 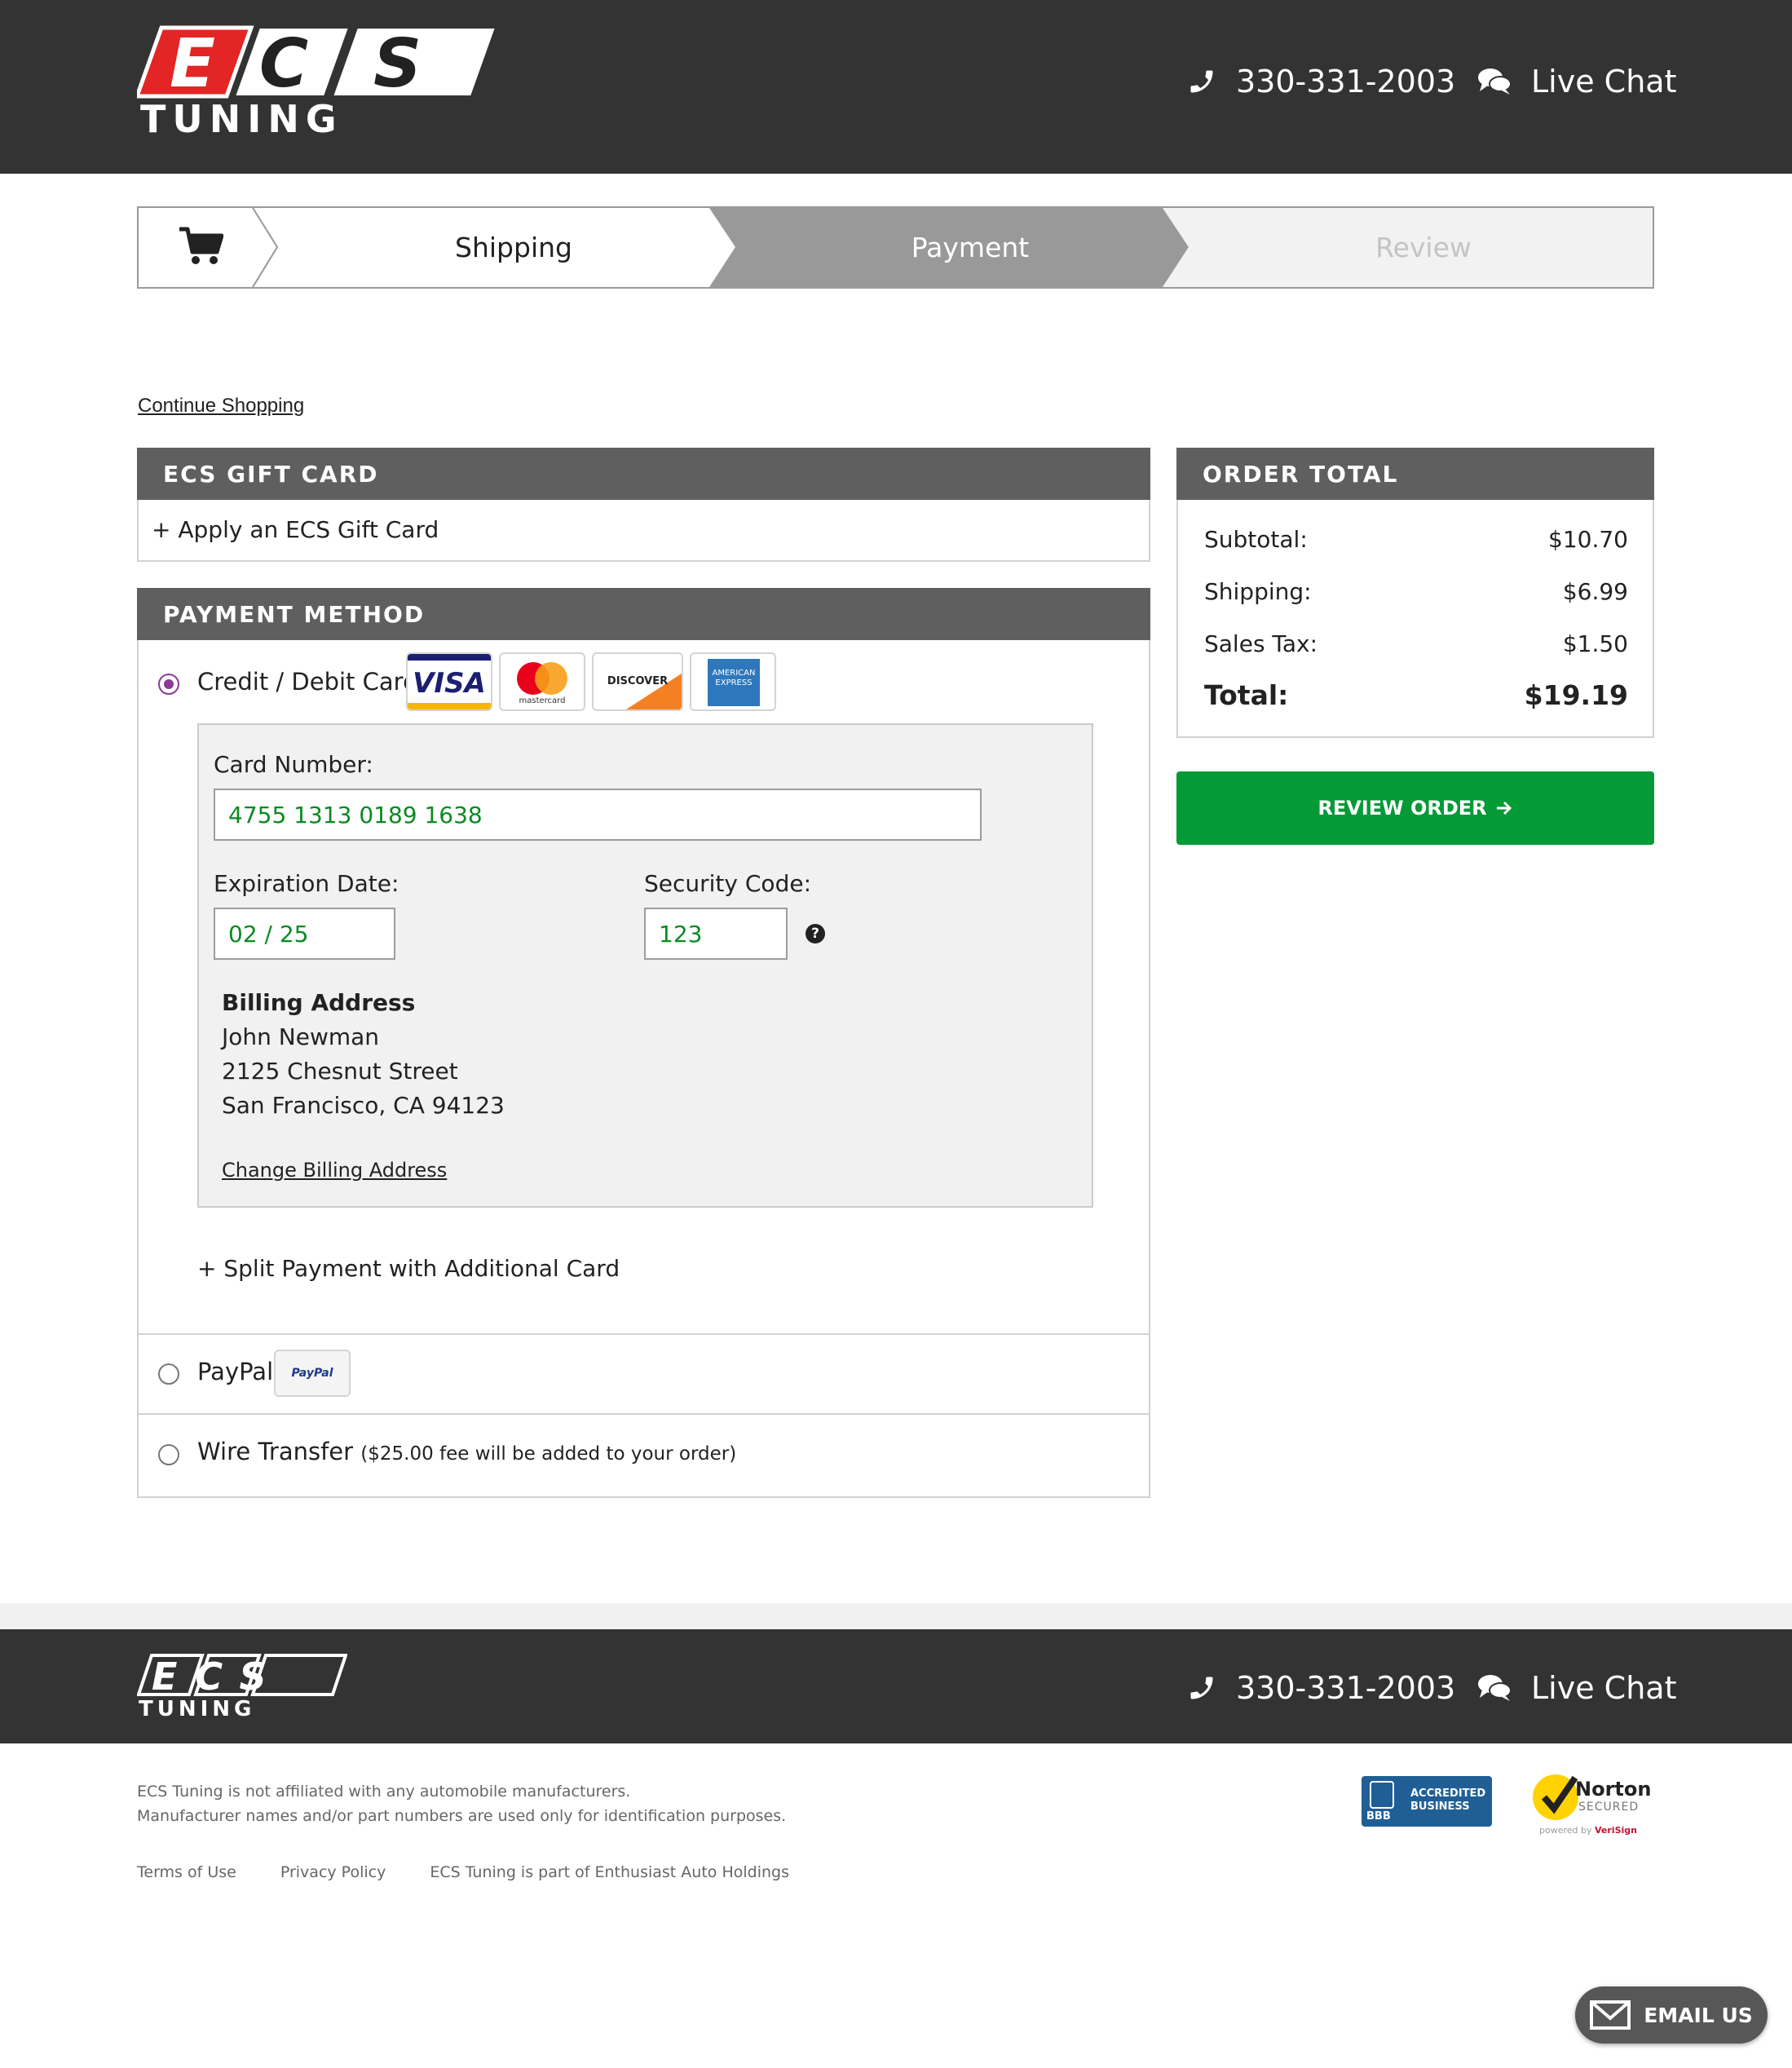 I want to click on expiration-date-label: Expiration Date:, so click(x=306, y=883).